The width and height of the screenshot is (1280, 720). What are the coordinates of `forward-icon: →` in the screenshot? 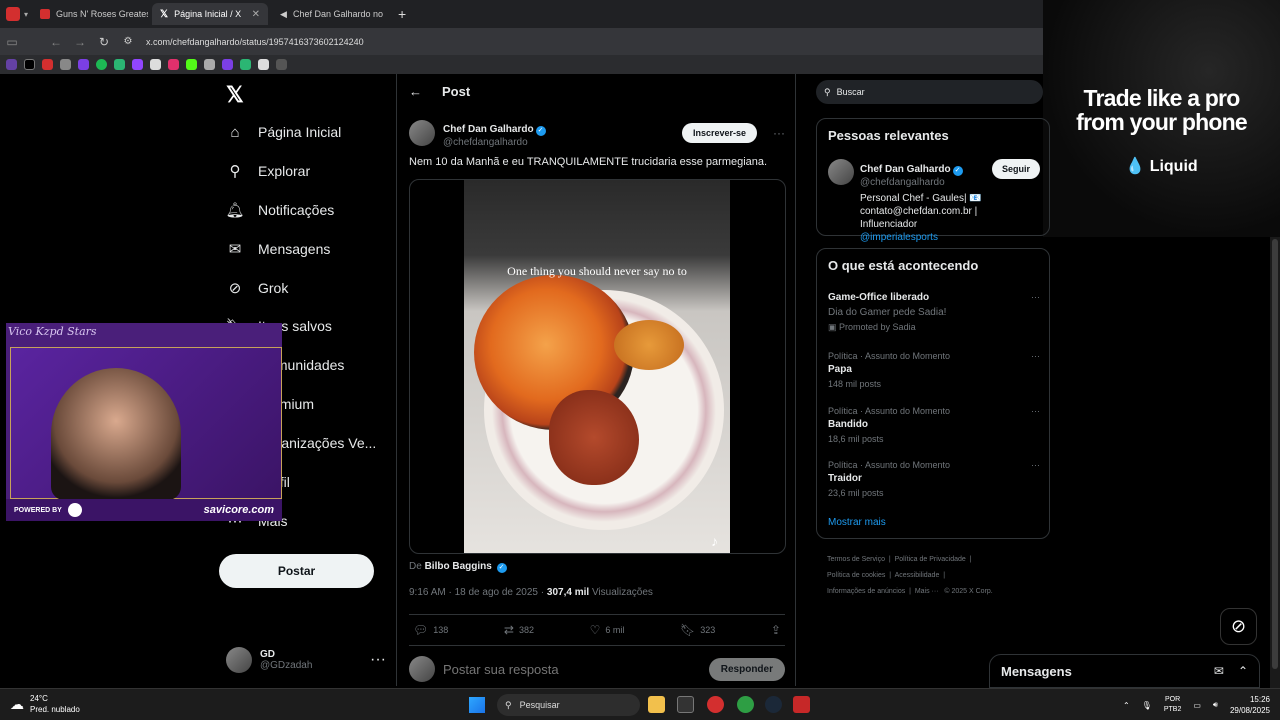 It's located at (80, 42).